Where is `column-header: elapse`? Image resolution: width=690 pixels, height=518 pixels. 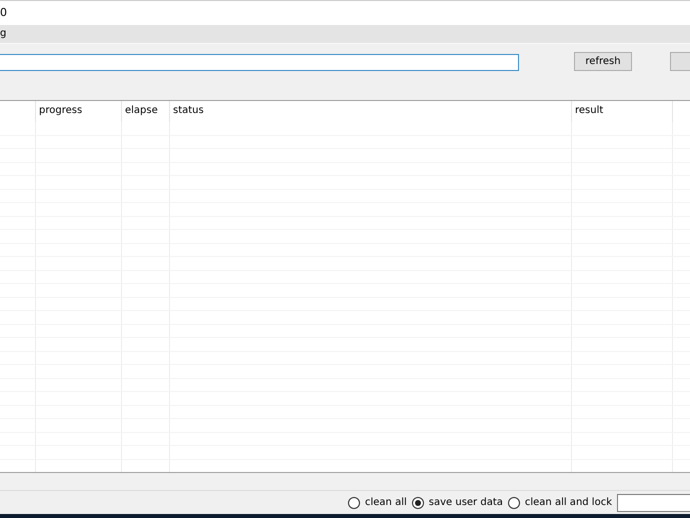
column-header: elapse is located at coordinates (141, 110).